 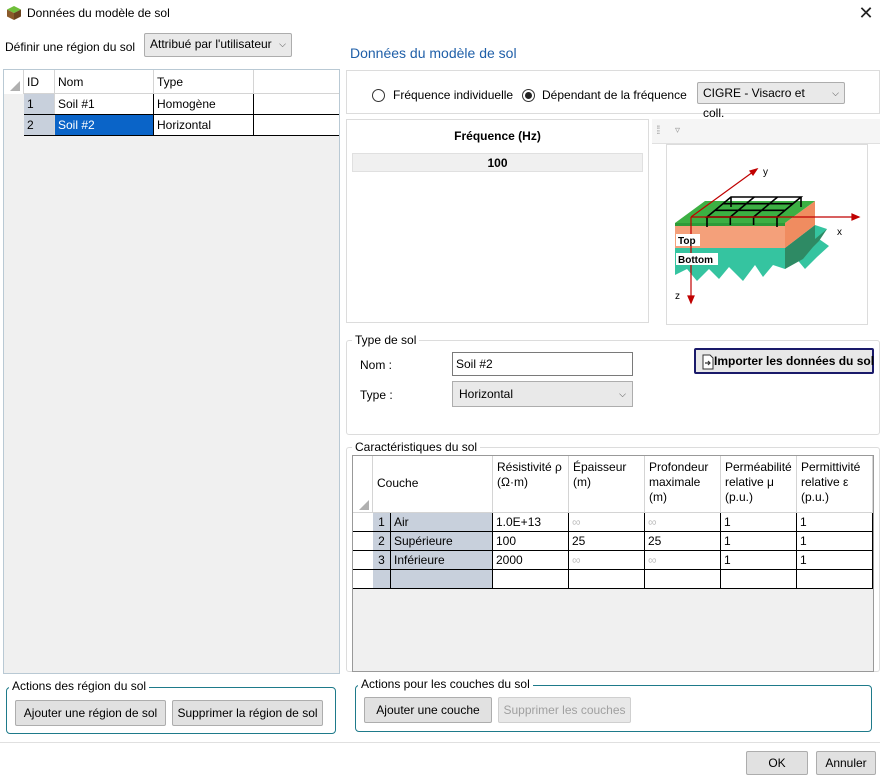 What do you see at coordinates (39, 82) in the screenshot?
I see `column-header-id: ID` at bounding box center [39, 82].